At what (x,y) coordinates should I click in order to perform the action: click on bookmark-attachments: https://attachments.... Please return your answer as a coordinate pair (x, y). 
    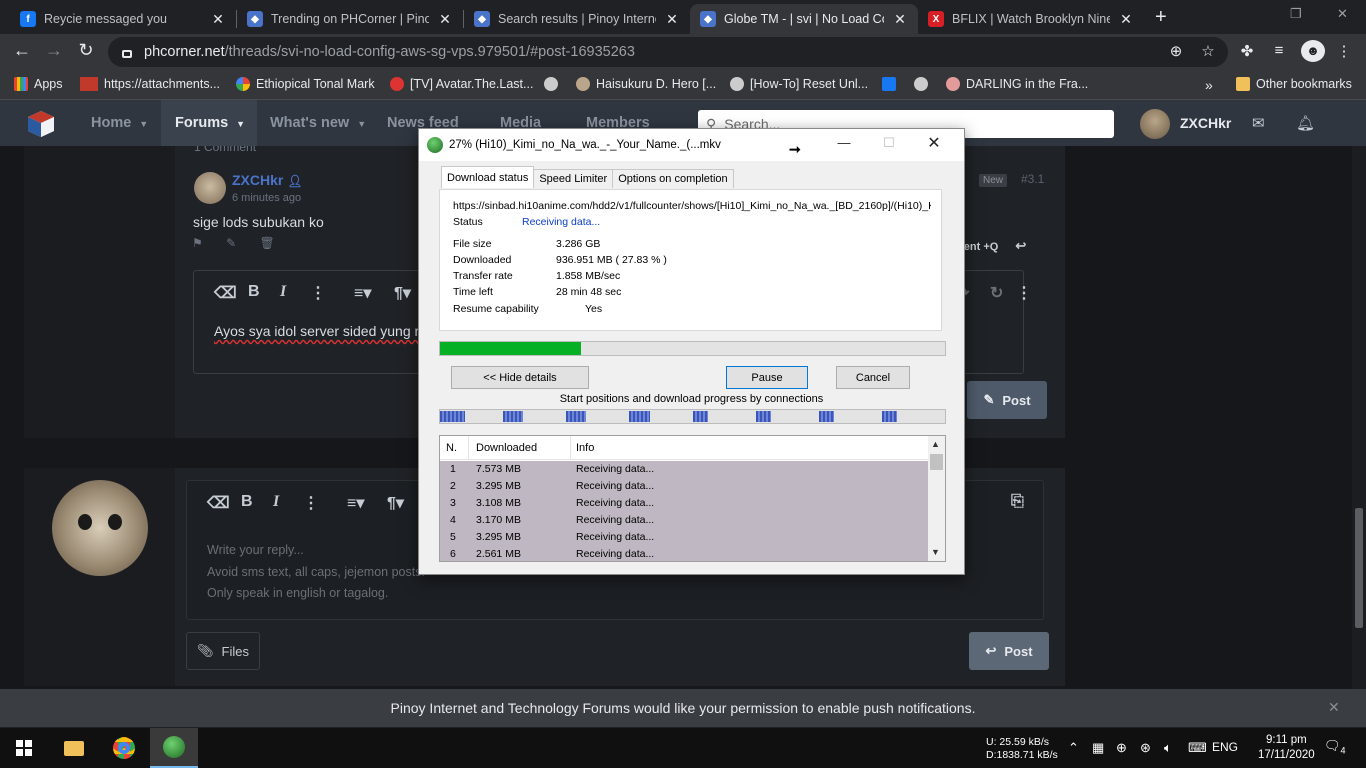
    Looking at the image, I should click on (150, 84).